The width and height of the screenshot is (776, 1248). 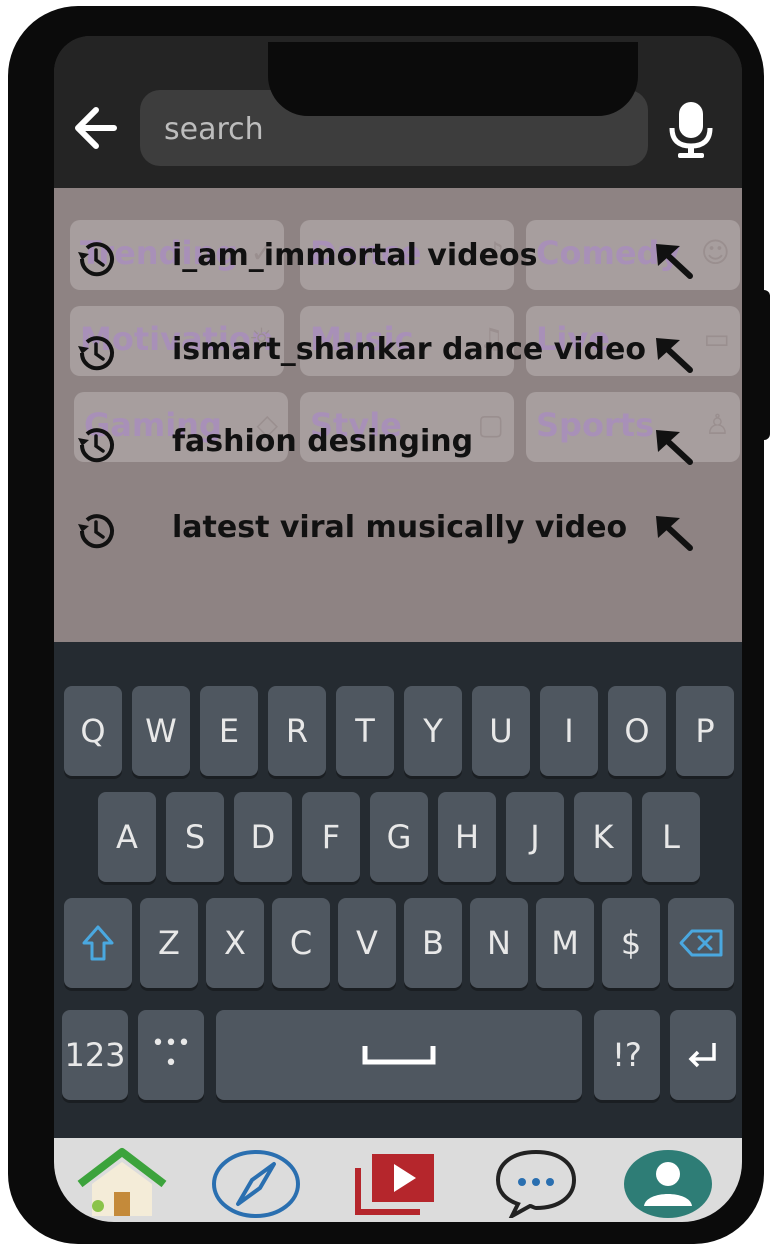 I want to click on key: $, so click(x=631, y=943).